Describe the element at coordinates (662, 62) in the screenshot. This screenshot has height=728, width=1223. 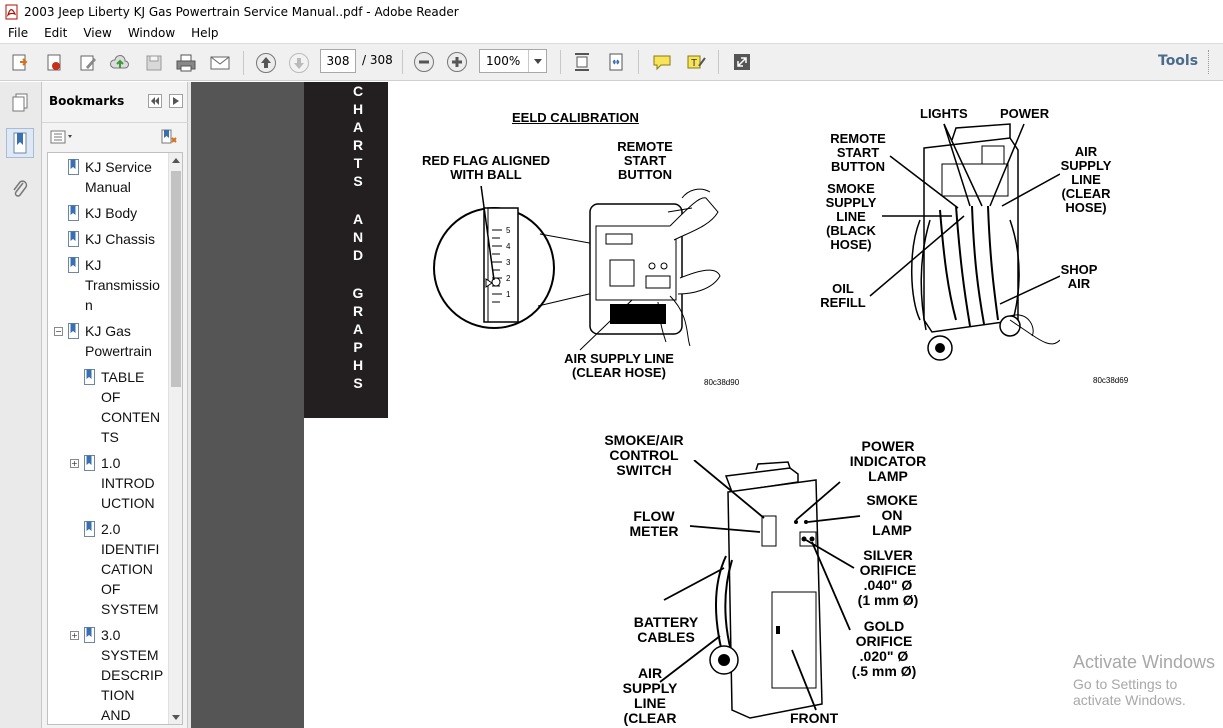
I see `comment-button` at that location.